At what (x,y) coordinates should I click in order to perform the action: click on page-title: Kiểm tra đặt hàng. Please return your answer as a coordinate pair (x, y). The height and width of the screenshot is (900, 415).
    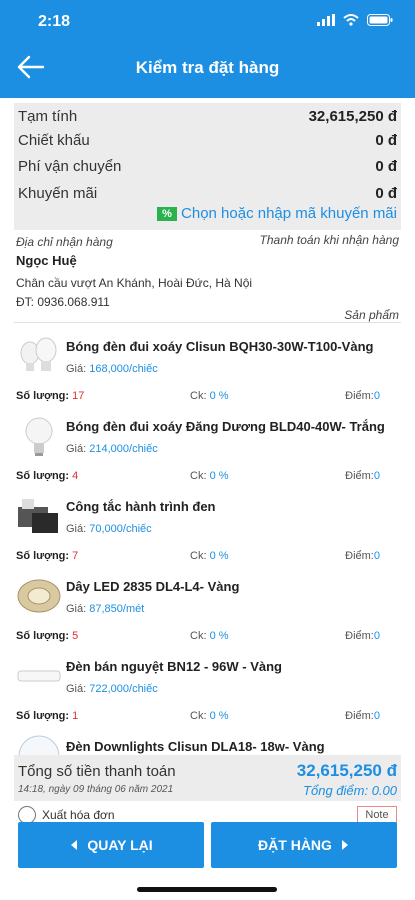
    Looking at the image, I should click on (207, 67).